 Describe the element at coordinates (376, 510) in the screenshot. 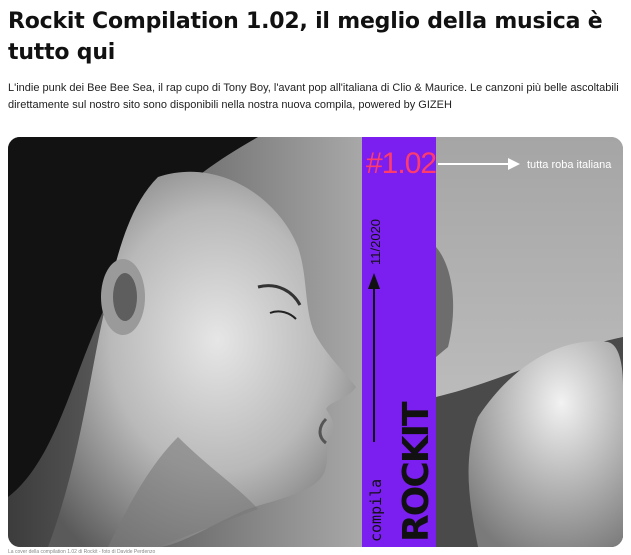

I see `cover-compila: compila` at that location.